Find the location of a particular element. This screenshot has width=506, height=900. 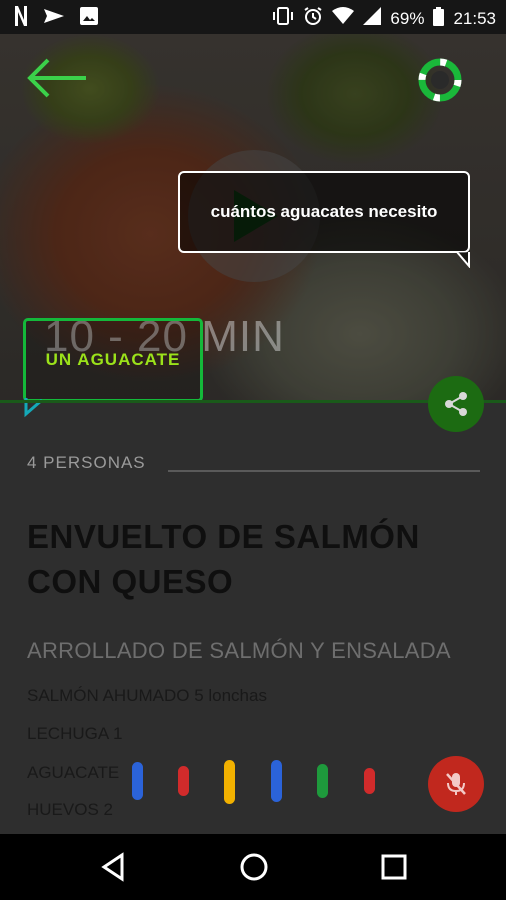

status-bar: 69% 21:53 is located at coordinates (253, 17).